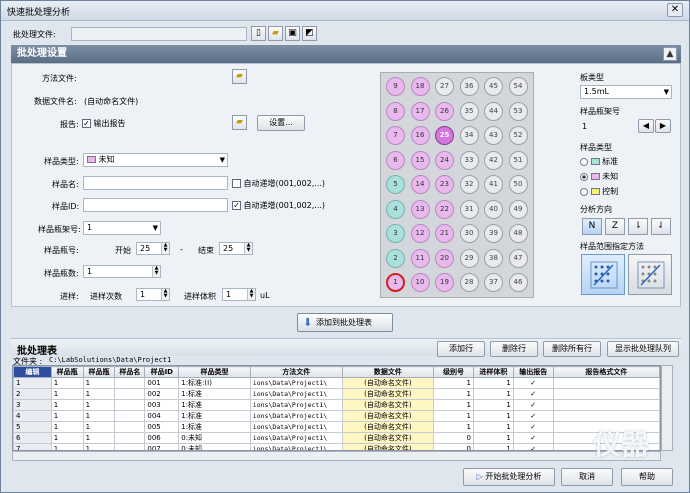 This screenshot has height=493, width=690. Describe the element at coordinates (214, 383) in the screenshot. I see `table-cell: 1:标准:(I)` at that location.